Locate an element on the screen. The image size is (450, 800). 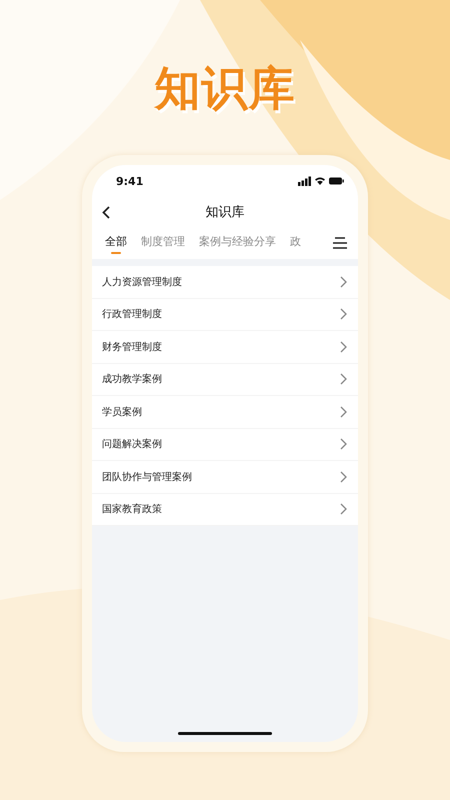
page-title: 知识库 is located at coordinates (225, 212).